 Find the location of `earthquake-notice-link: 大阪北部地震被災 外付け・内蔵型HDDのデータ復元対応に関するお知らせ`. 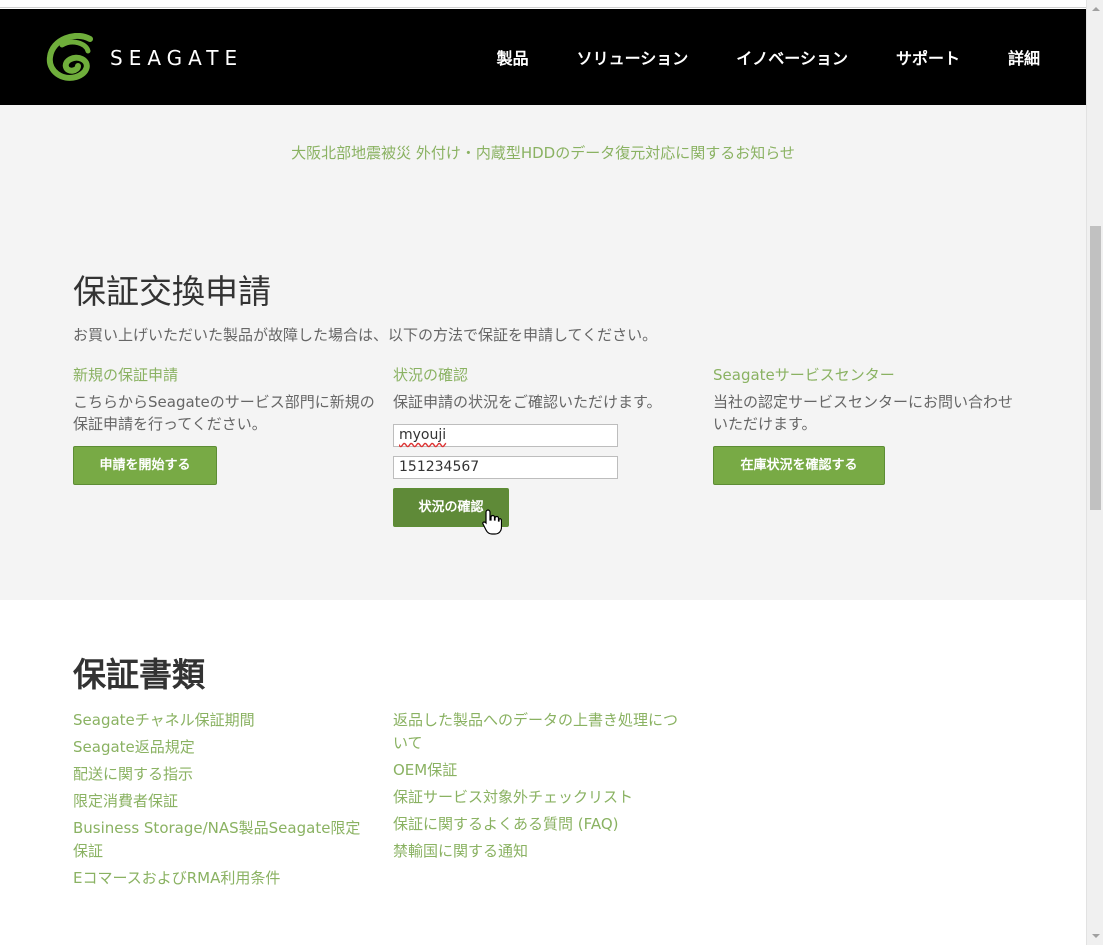

earthquake-notice-link: 大阪北部地震被災 外付け・内蔵型HDDのデータ復元対応に関するお知らせ is located at coordinates (543, 152).